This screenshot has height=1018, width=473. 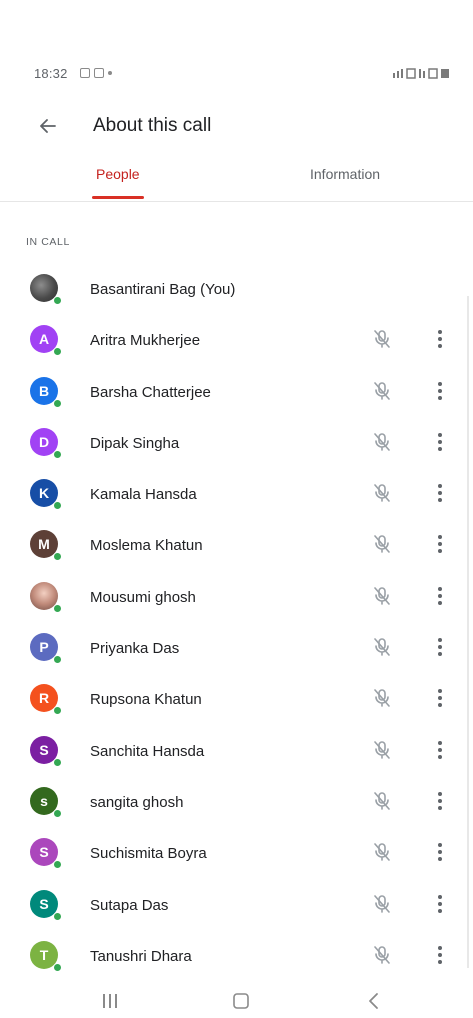 What do you see at coordinates (46, 649) in the screenshot?
I see `avatar: P` at bounding box center [46, 649].